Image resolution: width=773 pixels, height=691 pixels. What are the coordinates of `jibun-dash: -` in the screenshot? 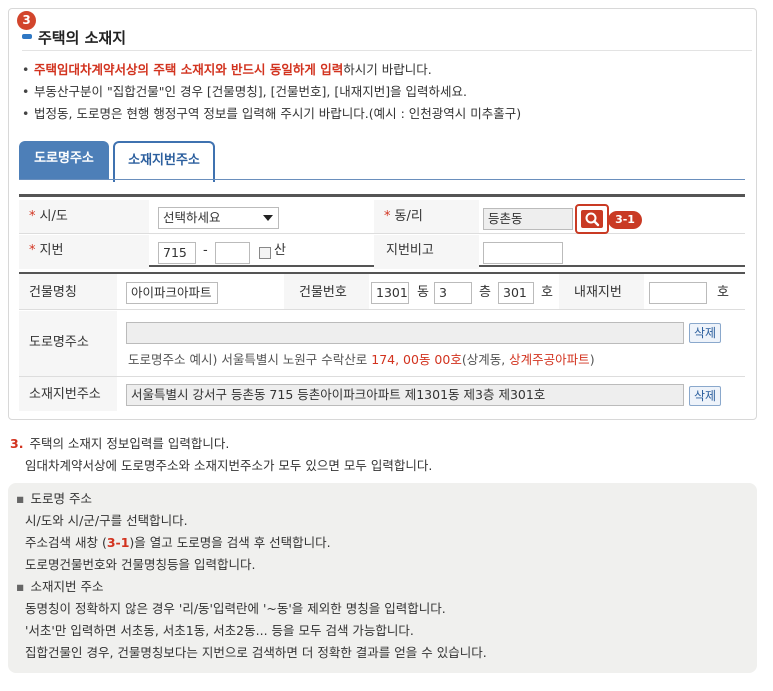 It's located at (205, 250).